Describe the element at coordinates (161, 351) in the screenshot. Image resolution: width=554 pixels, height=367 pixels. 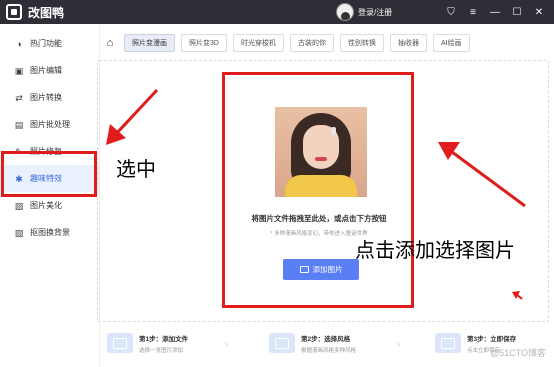
I see `step-desc: 选择一张图片添加` at that location.